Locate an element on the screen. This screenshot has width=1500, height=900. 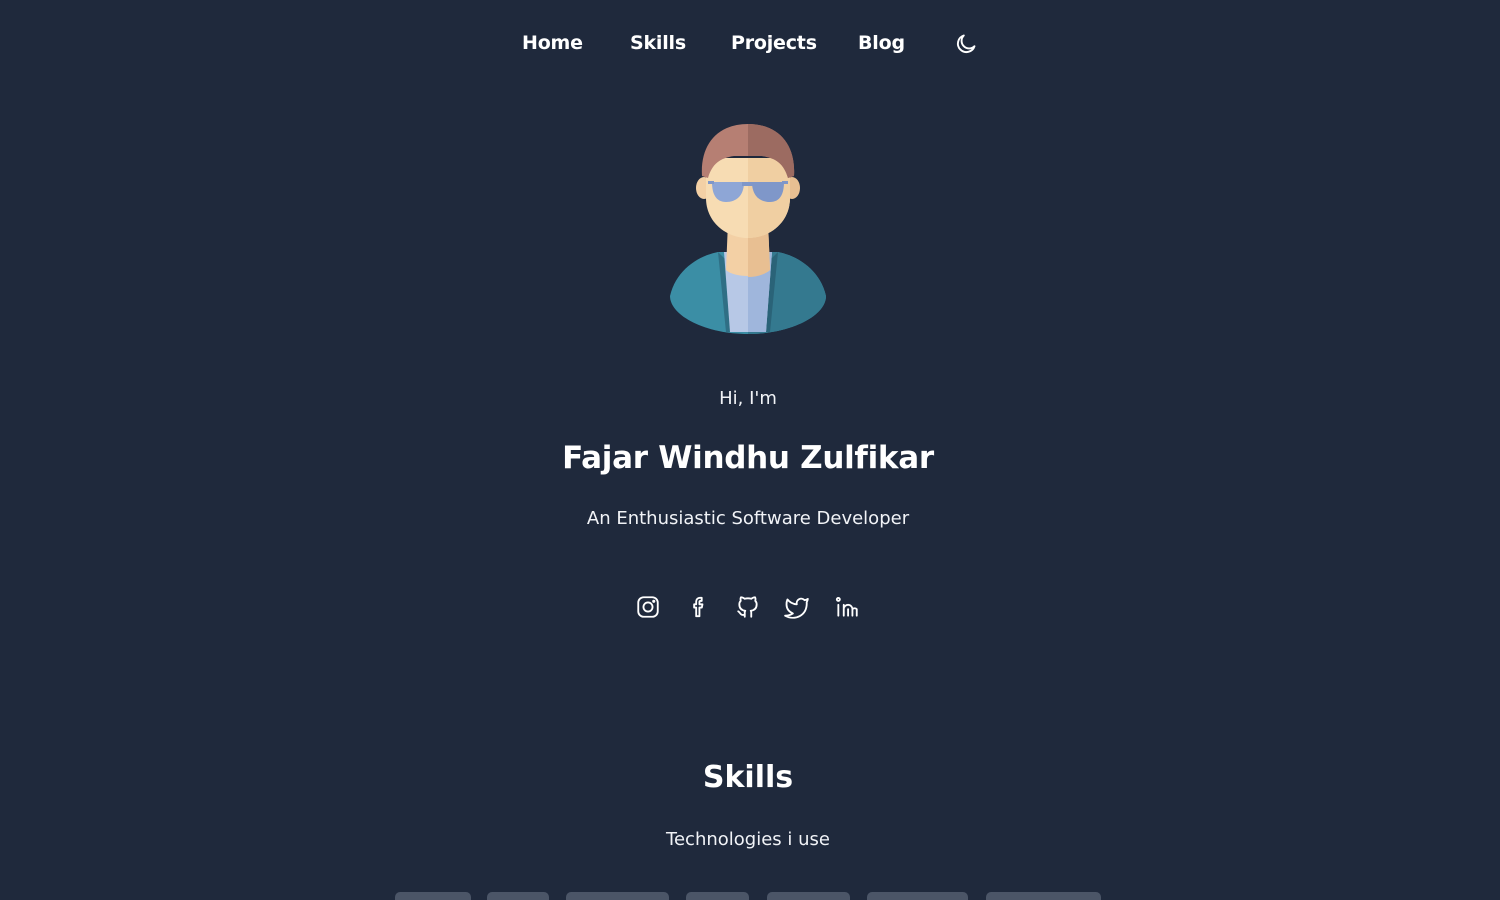
hero-tagline: An Enthusiastic Software Developer is located at coordinates (748, 518).